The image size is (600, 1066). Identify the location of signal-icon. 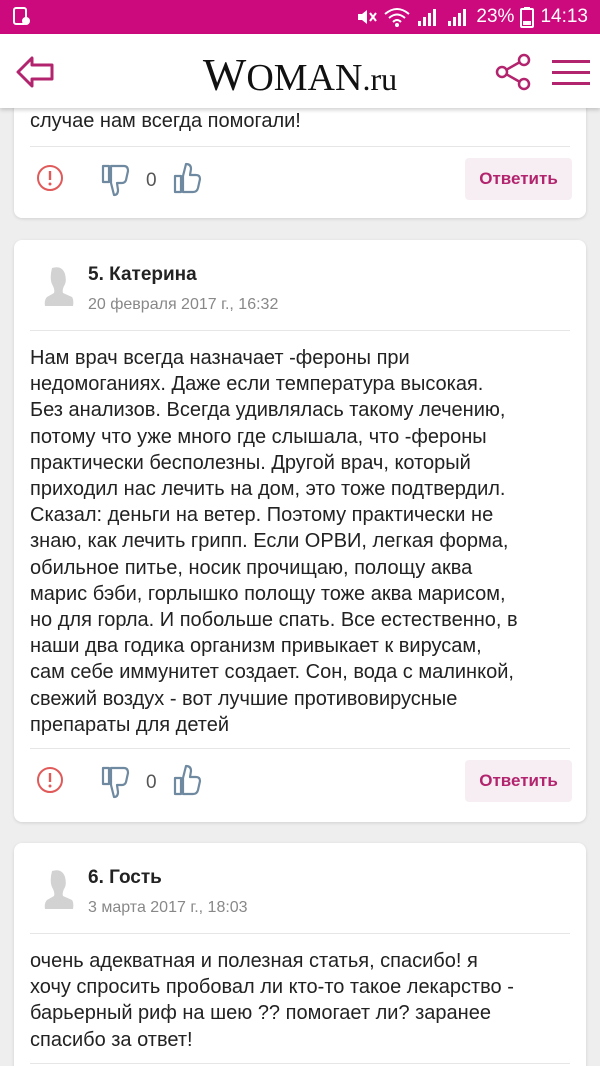
(427, 17).